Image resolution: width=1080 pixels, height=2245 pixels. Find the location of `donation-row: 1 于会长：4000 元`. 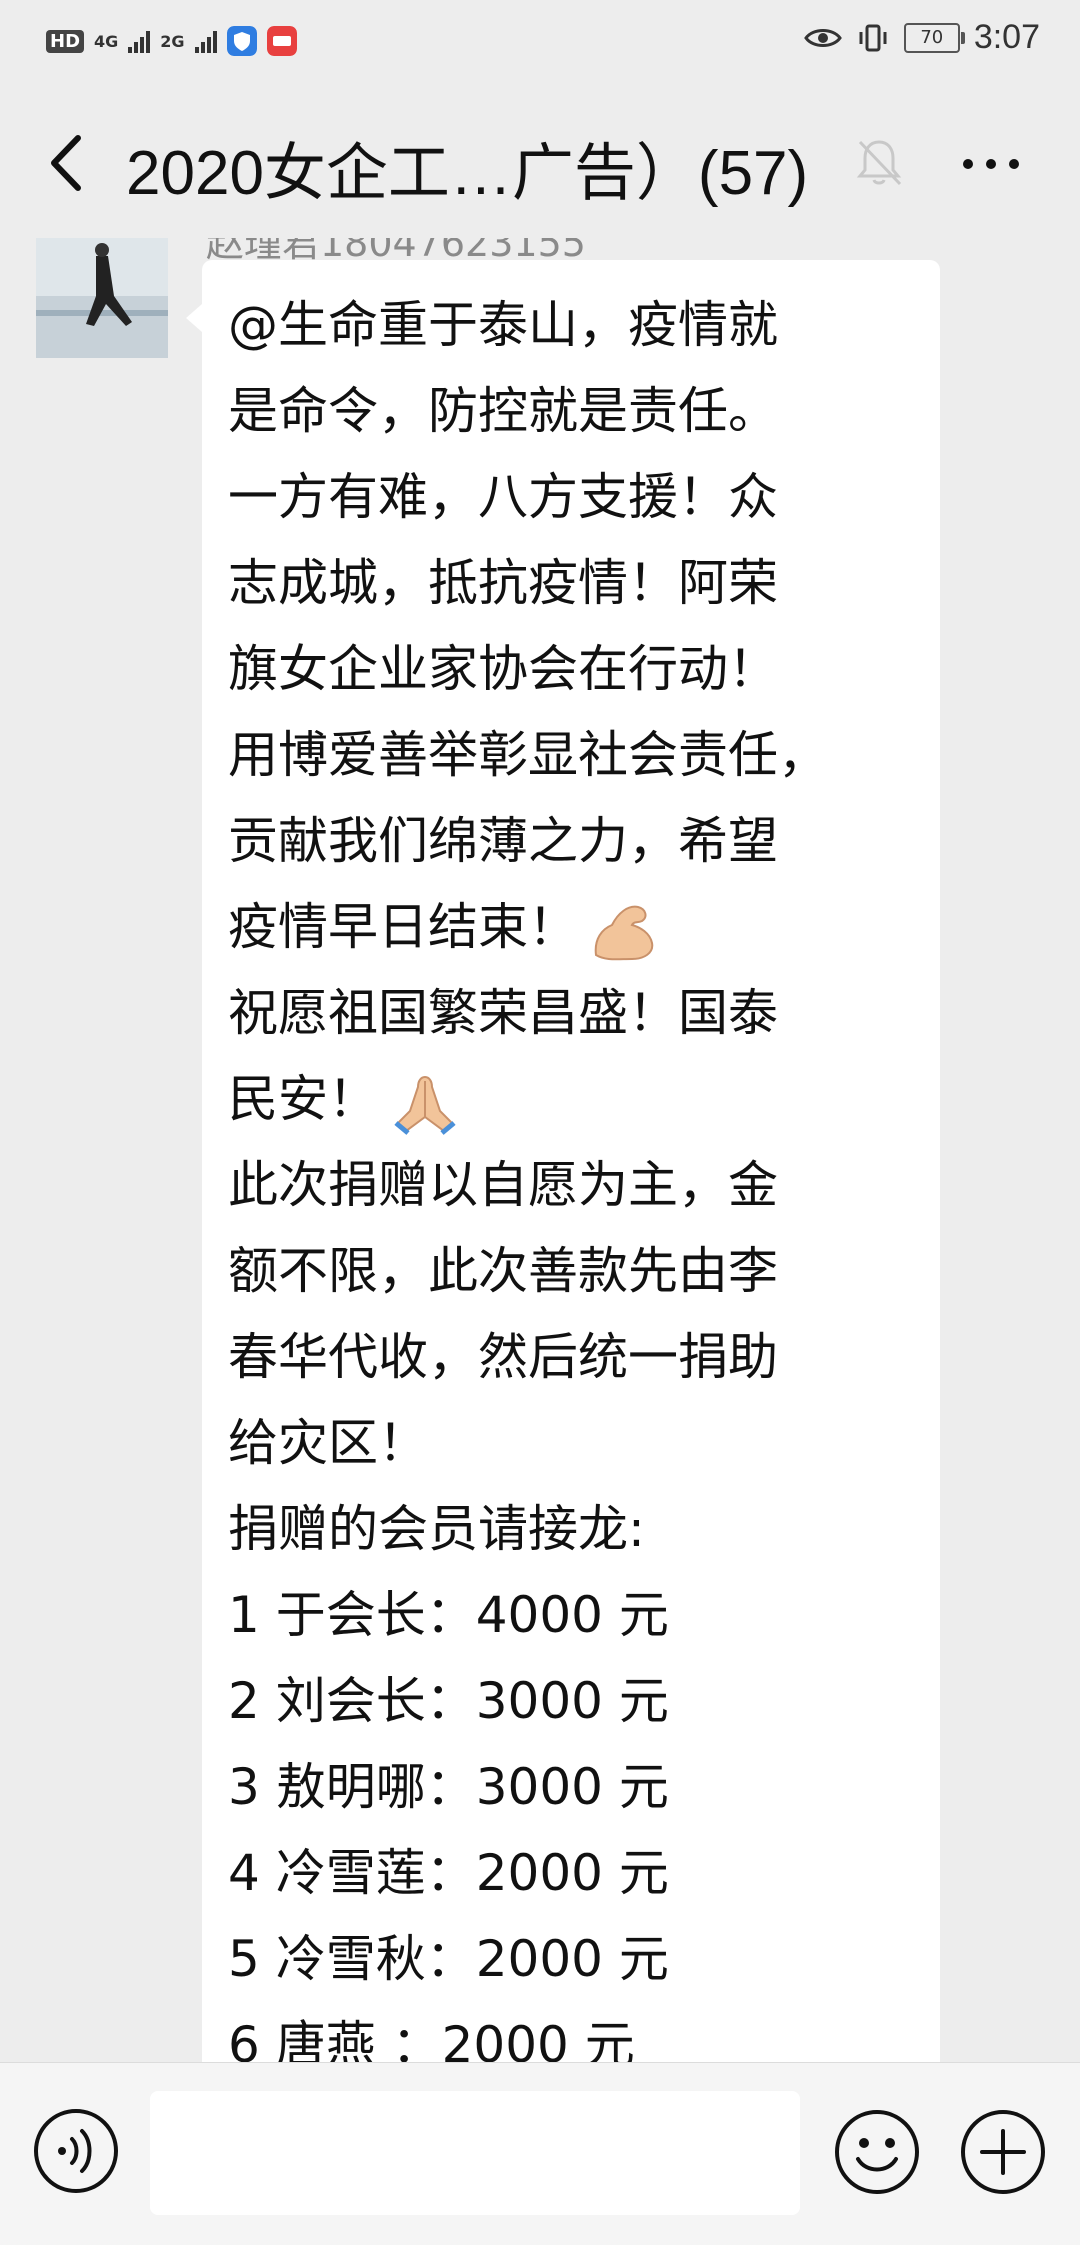

donation-row: 1 于会长：4000 元 is located at coordinates (448, 1615).